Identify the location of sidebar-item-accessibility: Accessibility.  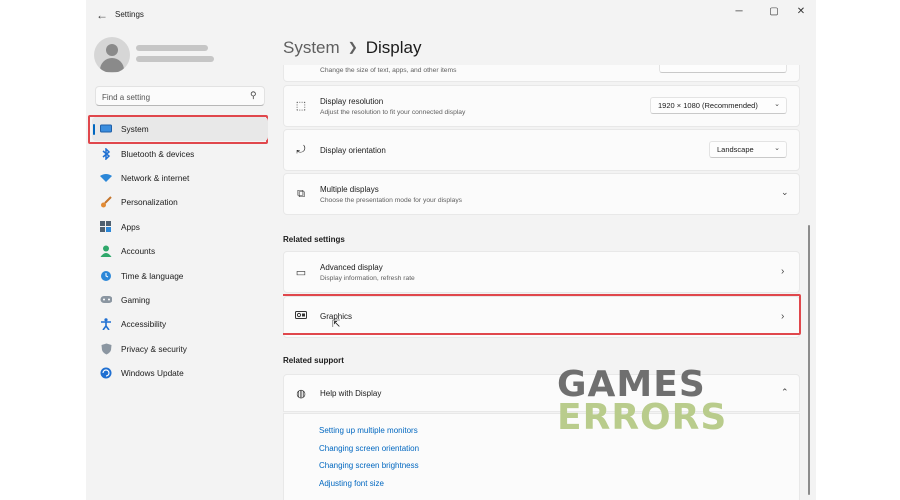
(180, 324).